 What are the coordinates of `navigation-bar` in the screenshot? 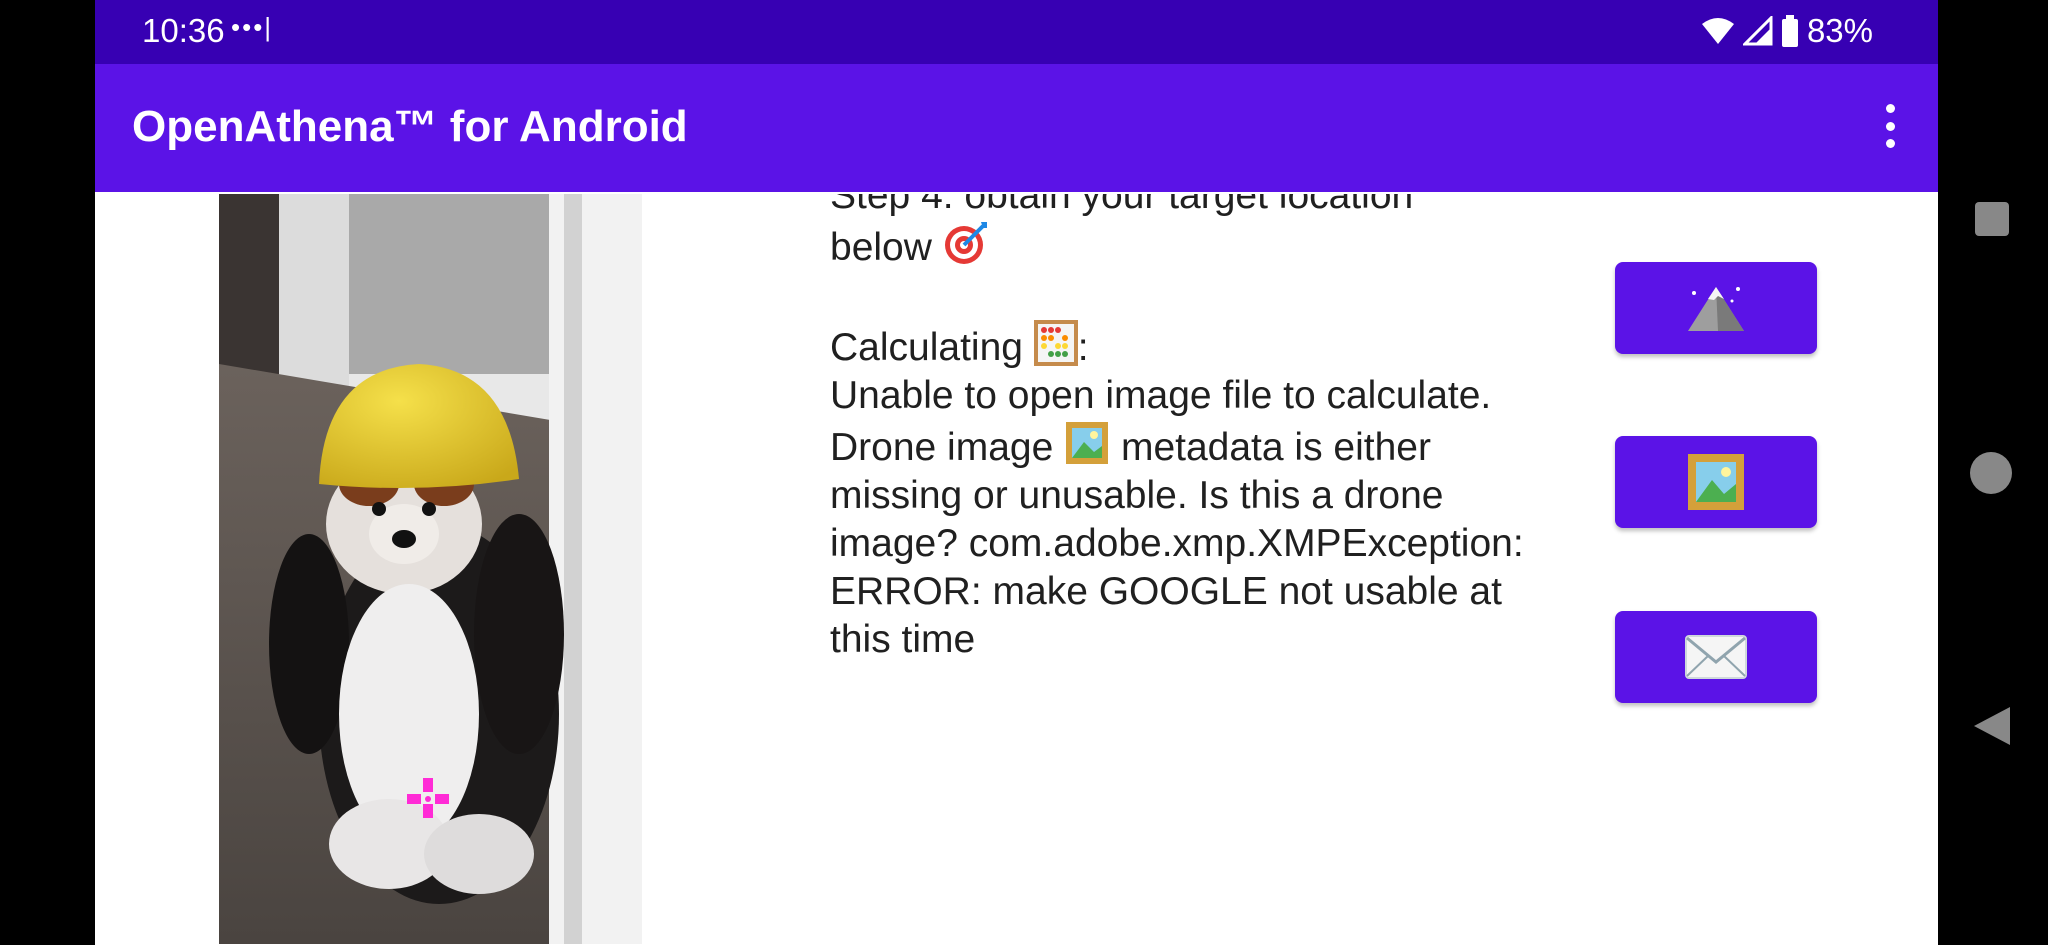 It's located at (1993, 472).